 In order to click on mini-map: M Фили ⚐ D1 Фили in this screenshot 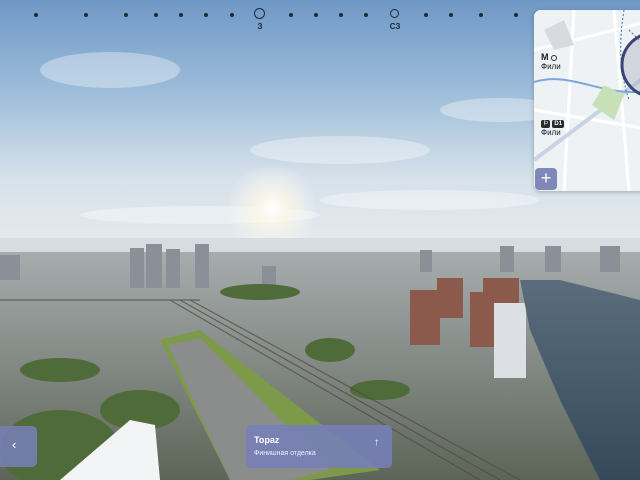, I will do `click(587, 100)`.